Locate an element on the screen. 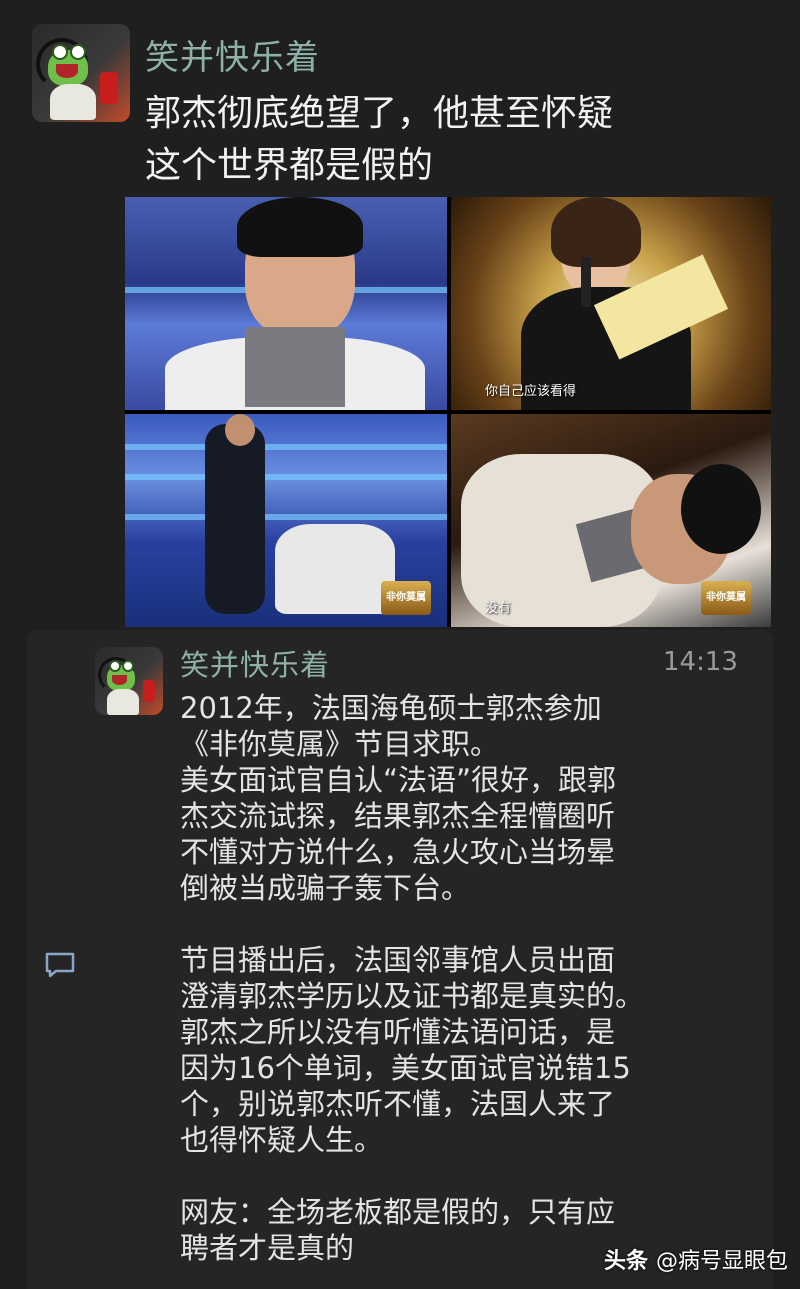 The width and height of the screenshot is (800, 1289). comment-line: 也得怀疑人生。 is located at coordinates (282, 1140).